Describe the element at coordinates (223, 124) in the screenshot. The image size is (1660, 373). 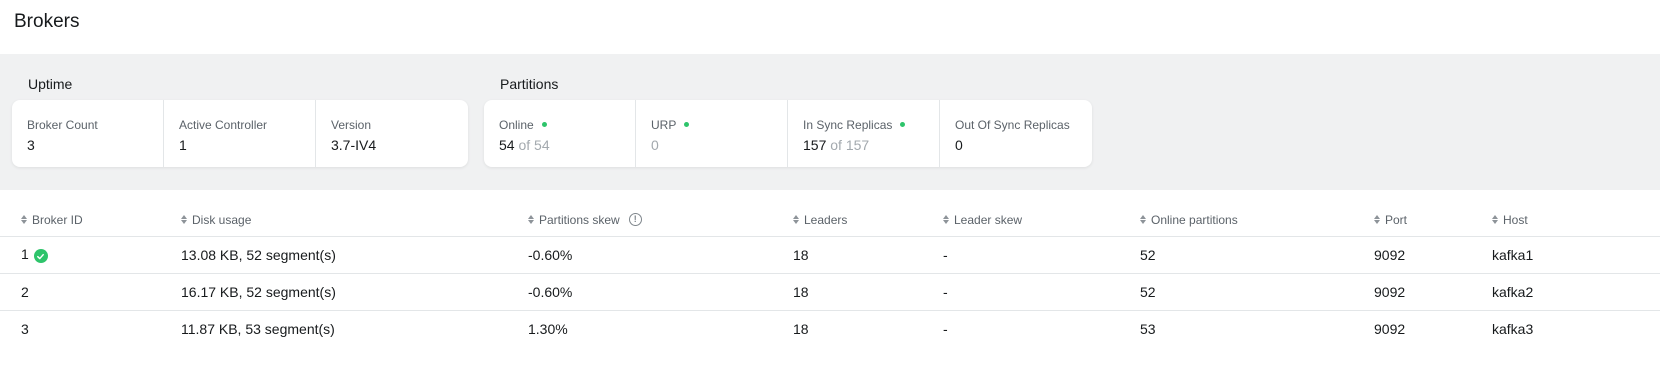
I see `metric-label: Active Controller` at that location.